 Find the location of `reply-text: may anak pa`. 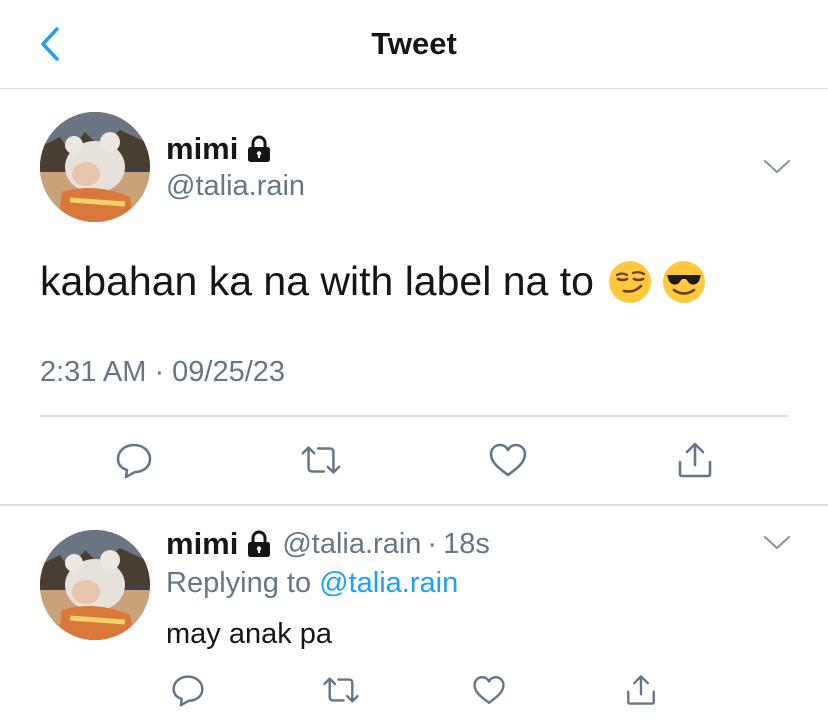

reply-text: may anak pa is located at coordinates (249, 634).